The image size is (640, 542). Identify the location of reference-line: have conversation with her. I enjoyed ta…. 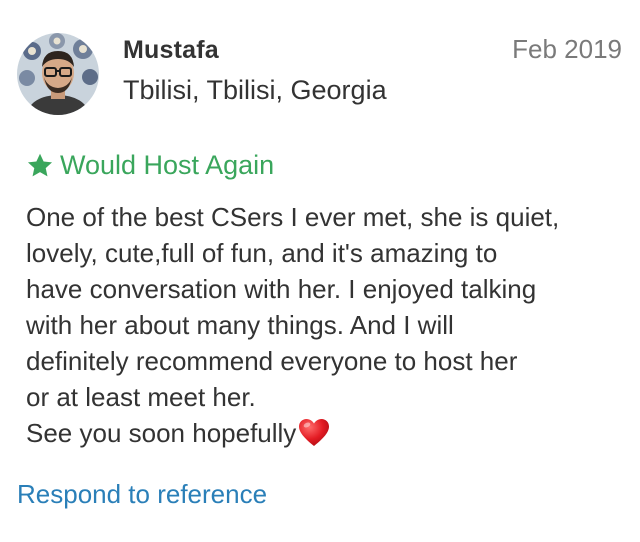
(281, 289).